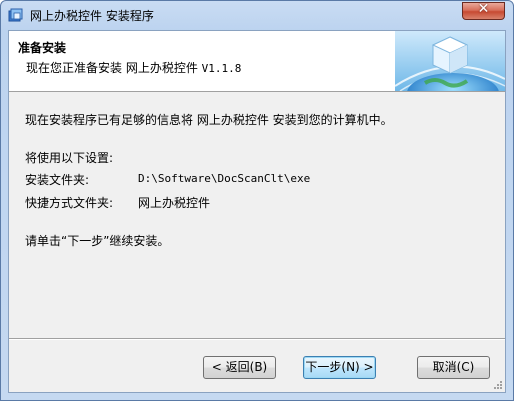 Image resolution: width=514 pixels, height=401 pixels. I want to click on shortcut-folder-label: 快捷方式文件夹:, so click(69, 203).